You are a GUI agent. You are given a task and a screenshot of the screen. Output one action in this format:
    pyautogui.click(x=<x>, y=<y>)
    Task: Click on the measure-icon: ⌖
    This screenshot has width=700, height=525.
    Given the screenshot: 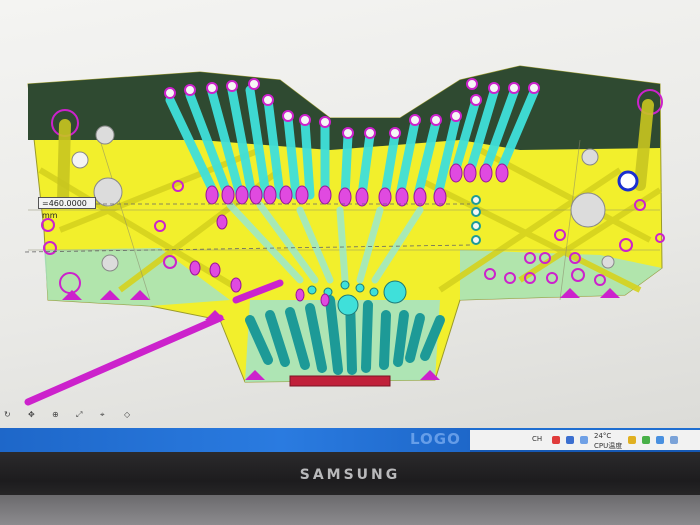 What is the action you would take?
    pyautogui.click(x=102, y=415)
    